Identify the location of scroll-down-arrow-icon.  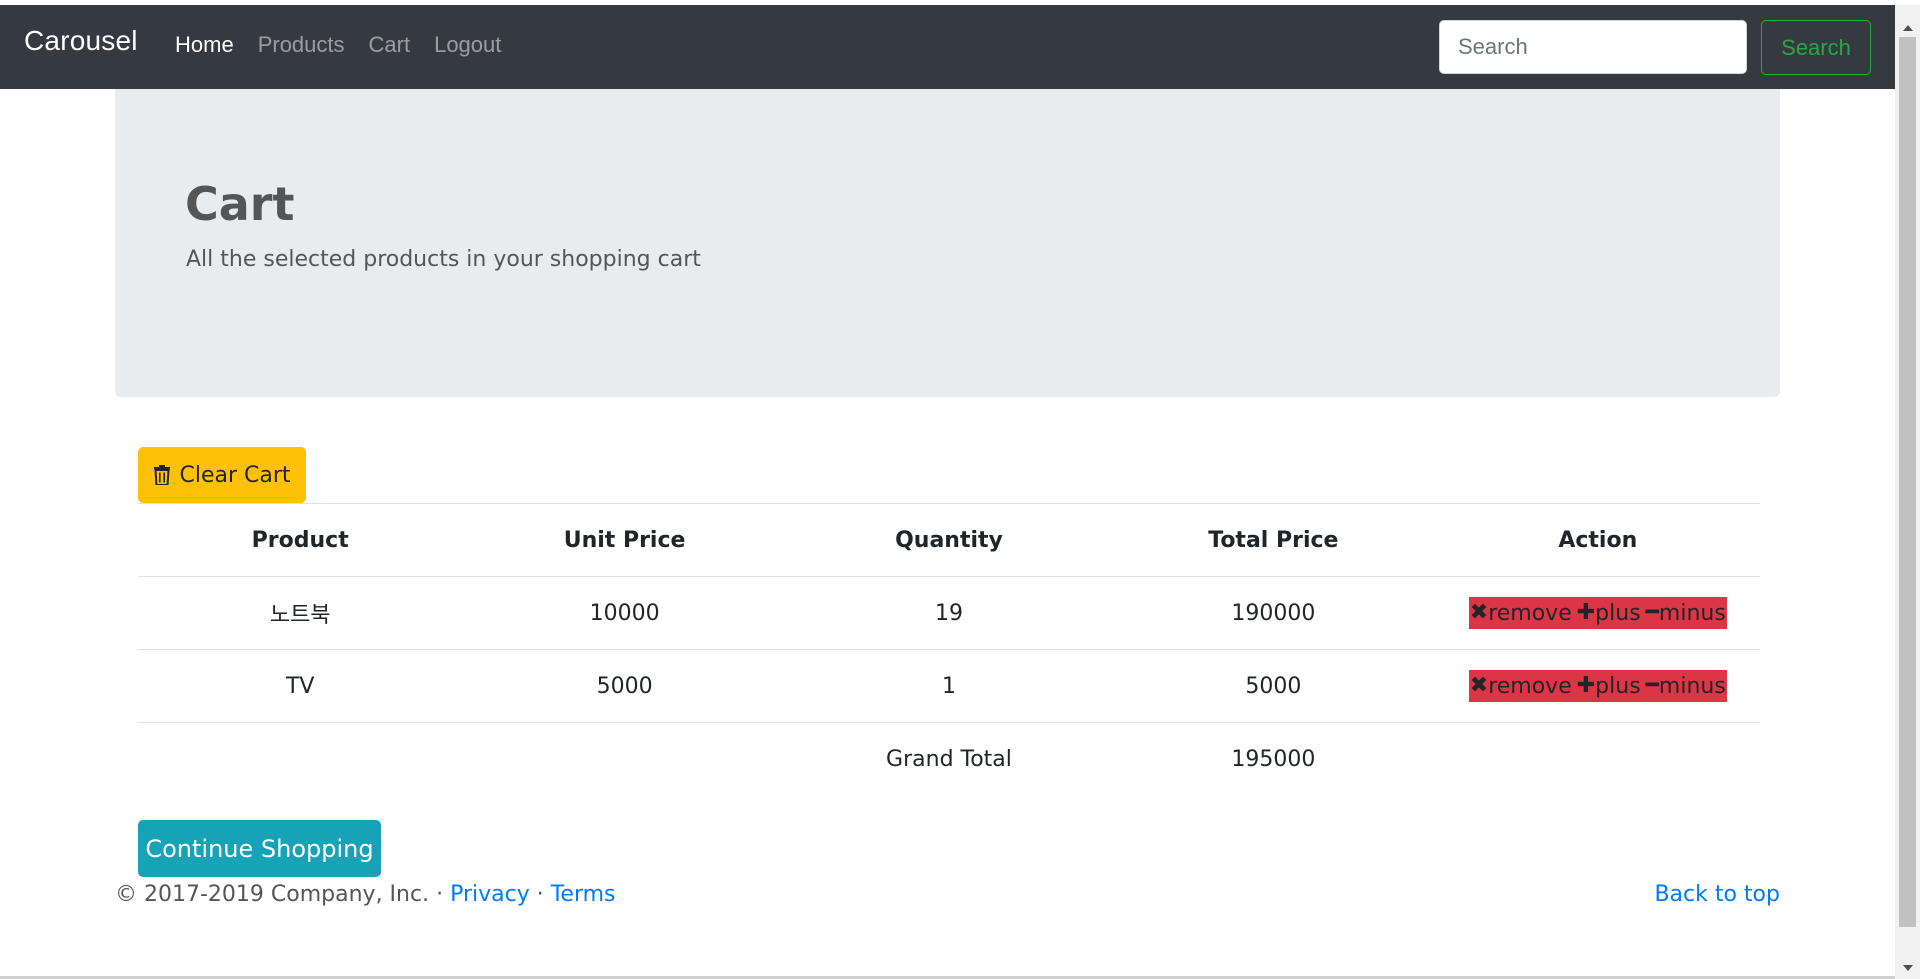
(1908, 968).